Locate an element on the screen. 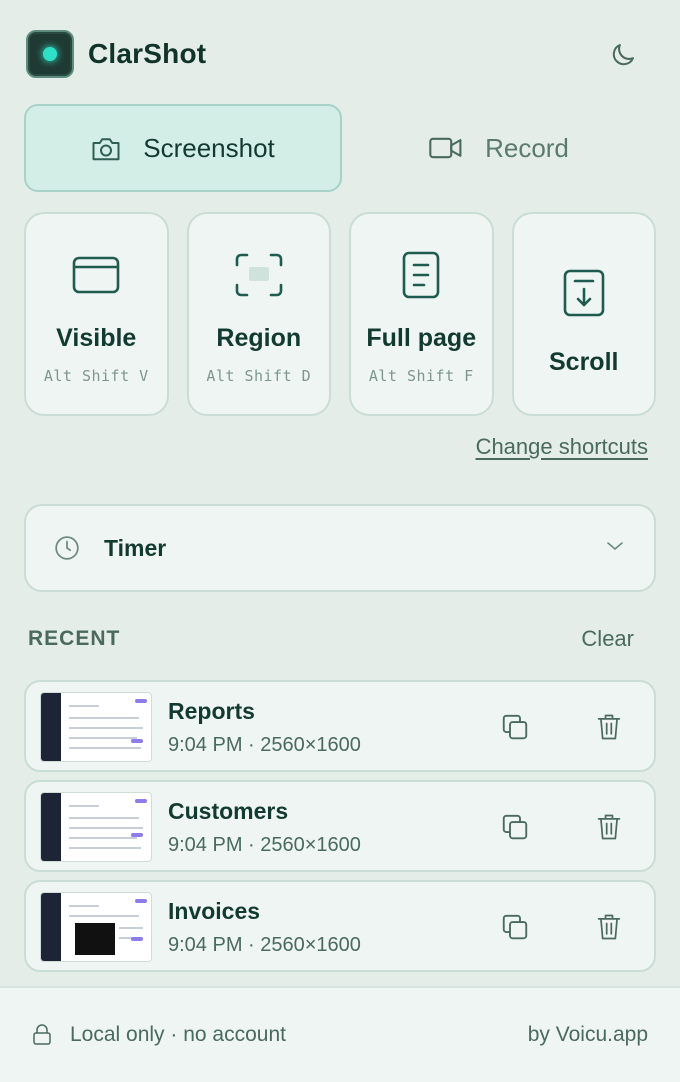 The height and width of the screenshot is (1082, 680). lock-icon is located at coordinates (42, 1034).